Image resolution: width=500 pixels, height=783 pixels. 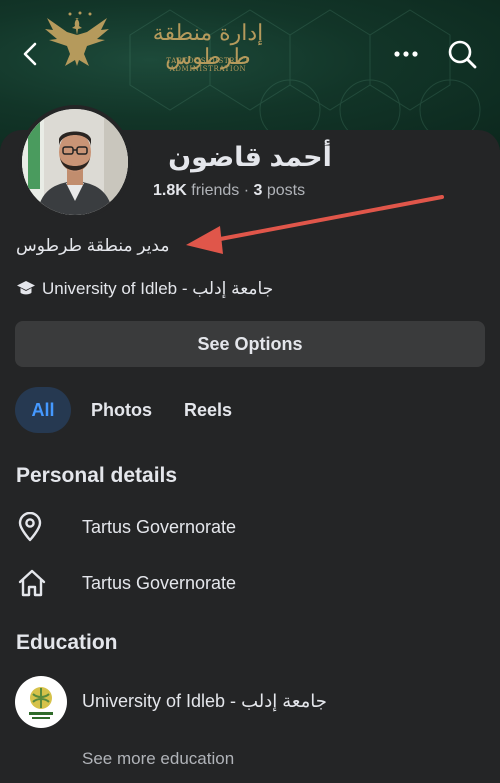 What do you see at coordinates (93, 245) in the screenshot?
I see `profile-bio: مدير منطقة طرطوس` at bounding box center [93, 245].